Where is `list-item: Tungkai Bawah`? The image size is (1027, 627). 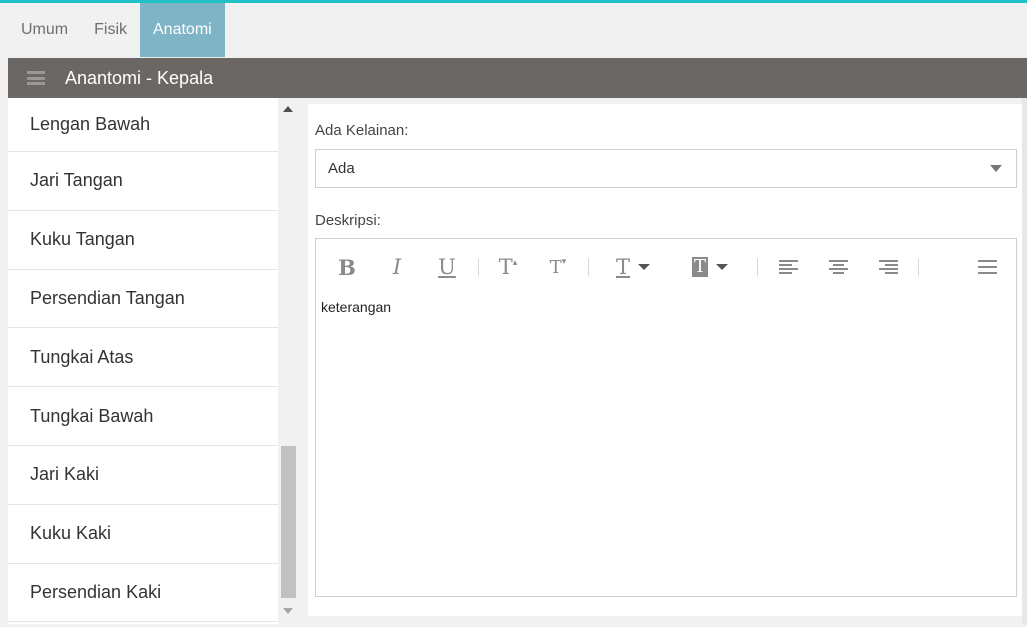
list-item: Tungkai Bawah is located at coordinates (143, 416).